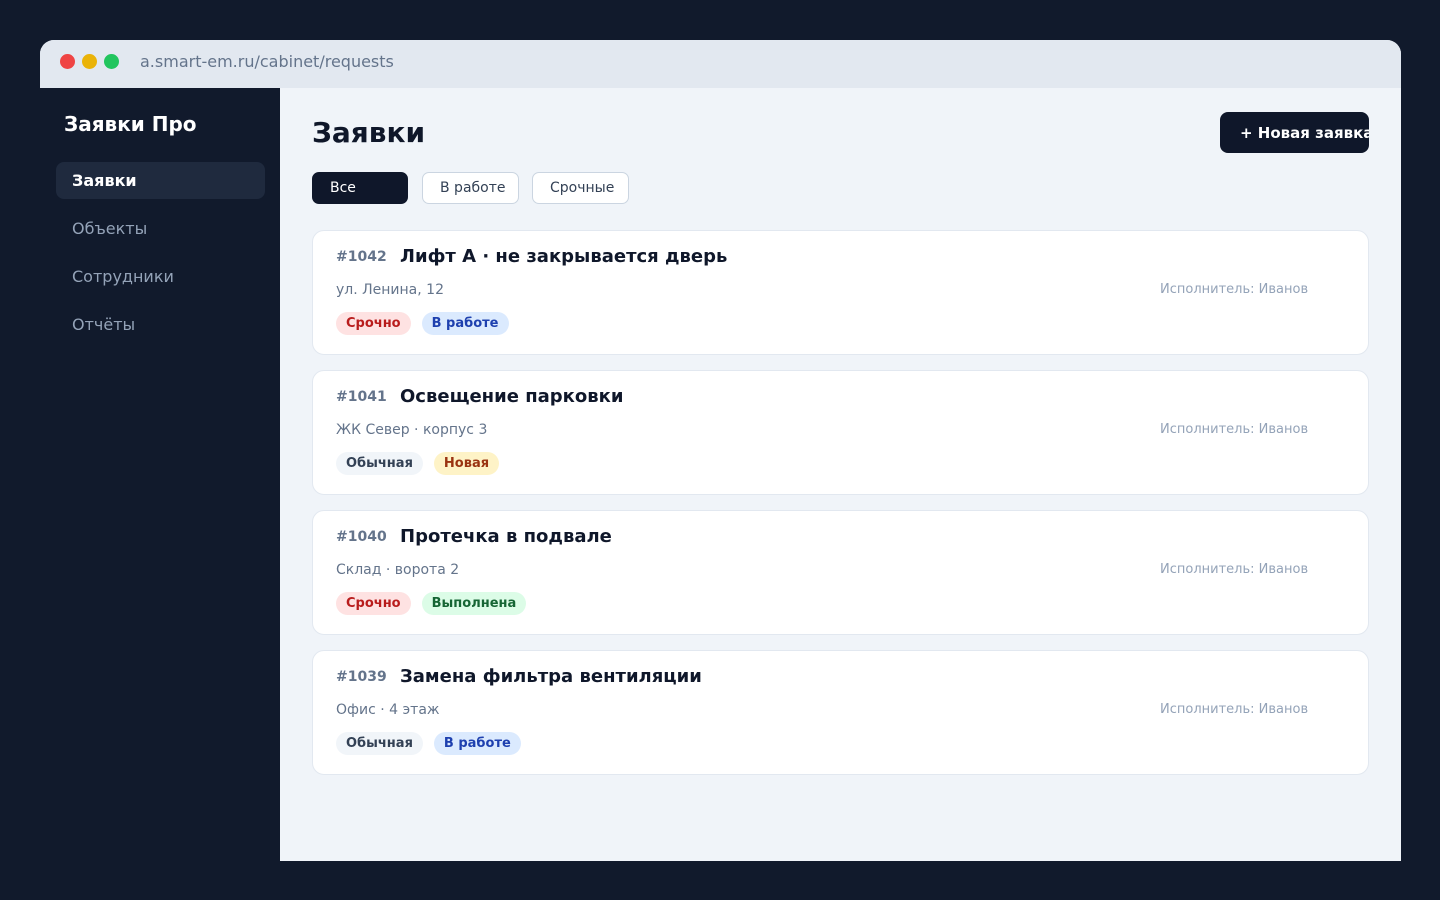 This screenshot has height=900, width=1440. I want to click on title-bar: a.smart-em.ru/cabinet/requests, so click(720, 64).